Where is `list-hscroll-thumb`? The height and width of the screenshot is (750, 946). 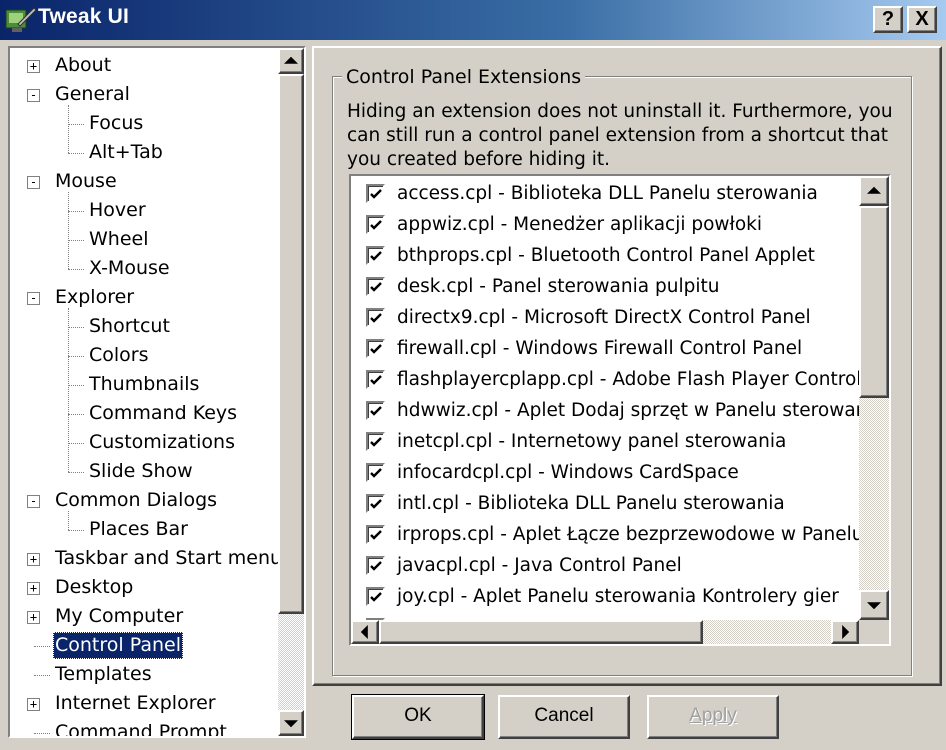 list-hscroll-thumb is located at coordinates (541, 632).